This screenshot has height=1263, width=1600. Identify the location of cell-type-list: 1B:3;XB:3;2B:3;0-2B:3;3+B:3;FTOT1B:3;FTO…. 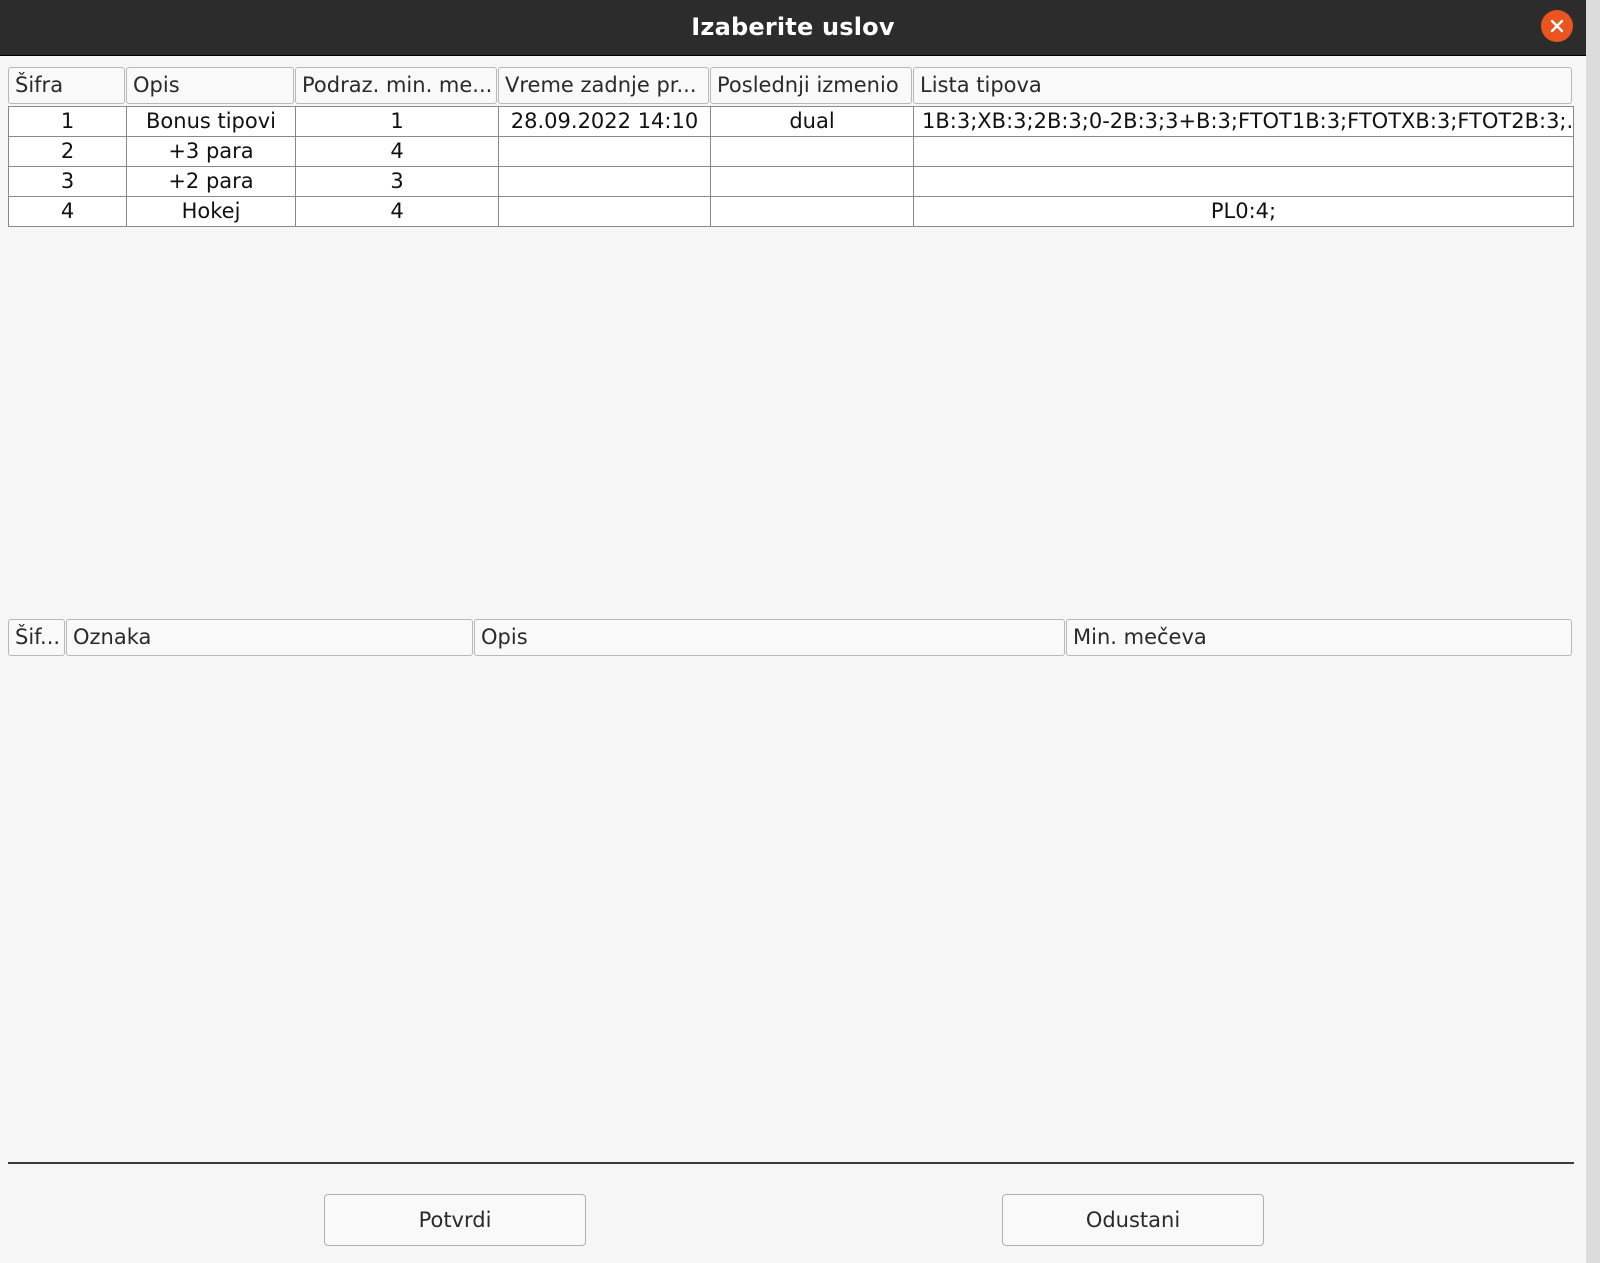
(1244, 122).